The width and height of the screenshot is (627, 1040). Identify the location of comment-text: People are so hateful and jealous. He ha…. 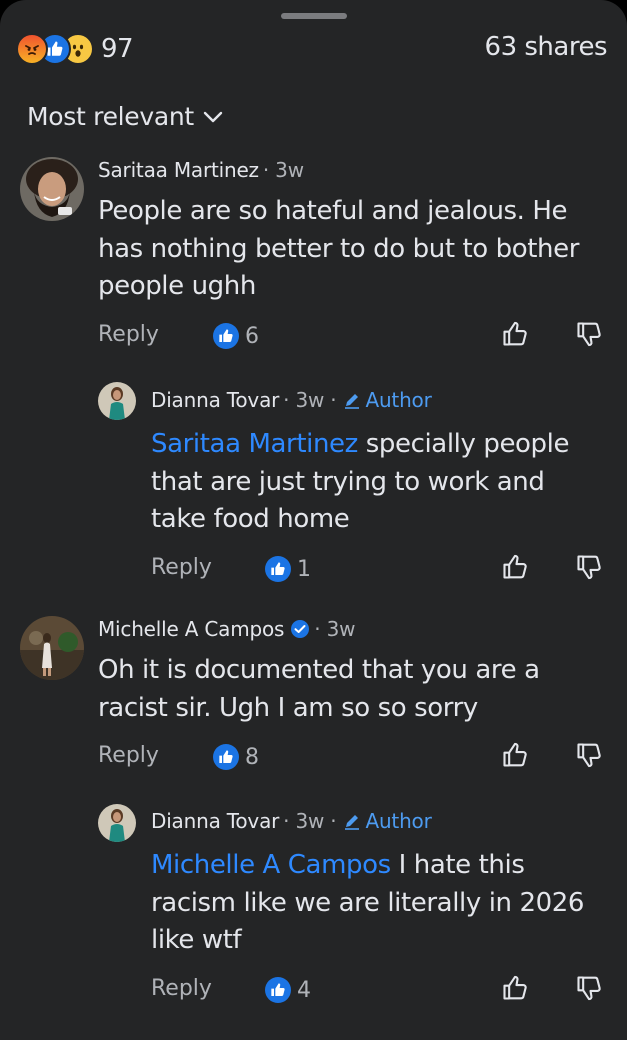
(339, 248).